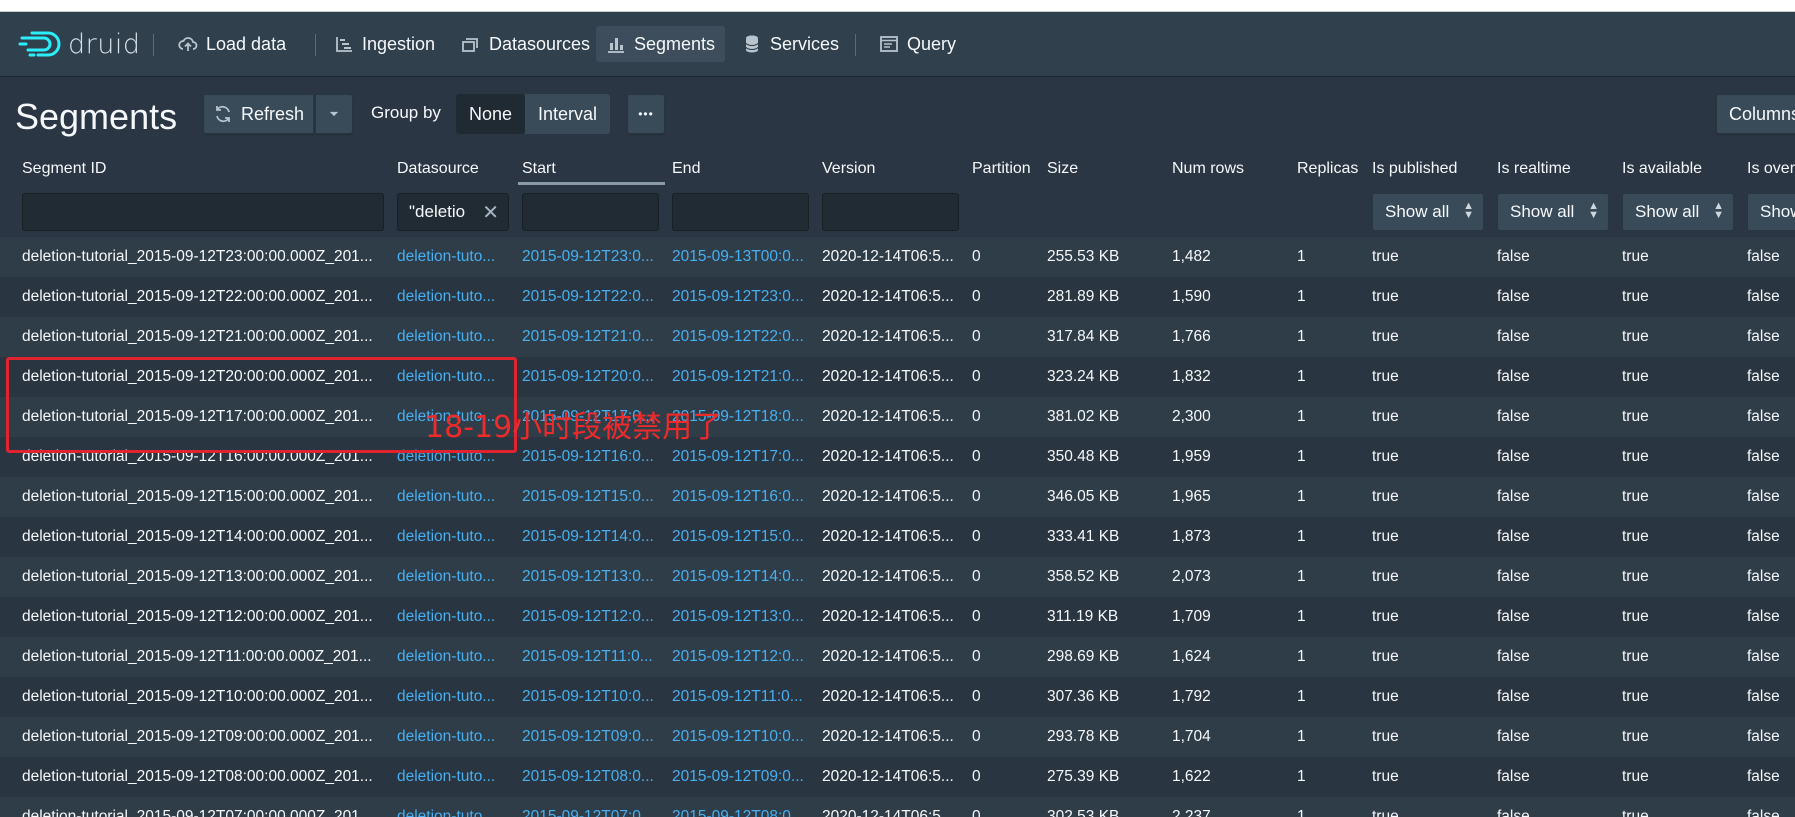 The image size is (1795, 817). What do you see at coordinates (453, 212) in the screenshot?
I see `datasource-filter-input: "deletio ✕` at bounding box center [453, 212].